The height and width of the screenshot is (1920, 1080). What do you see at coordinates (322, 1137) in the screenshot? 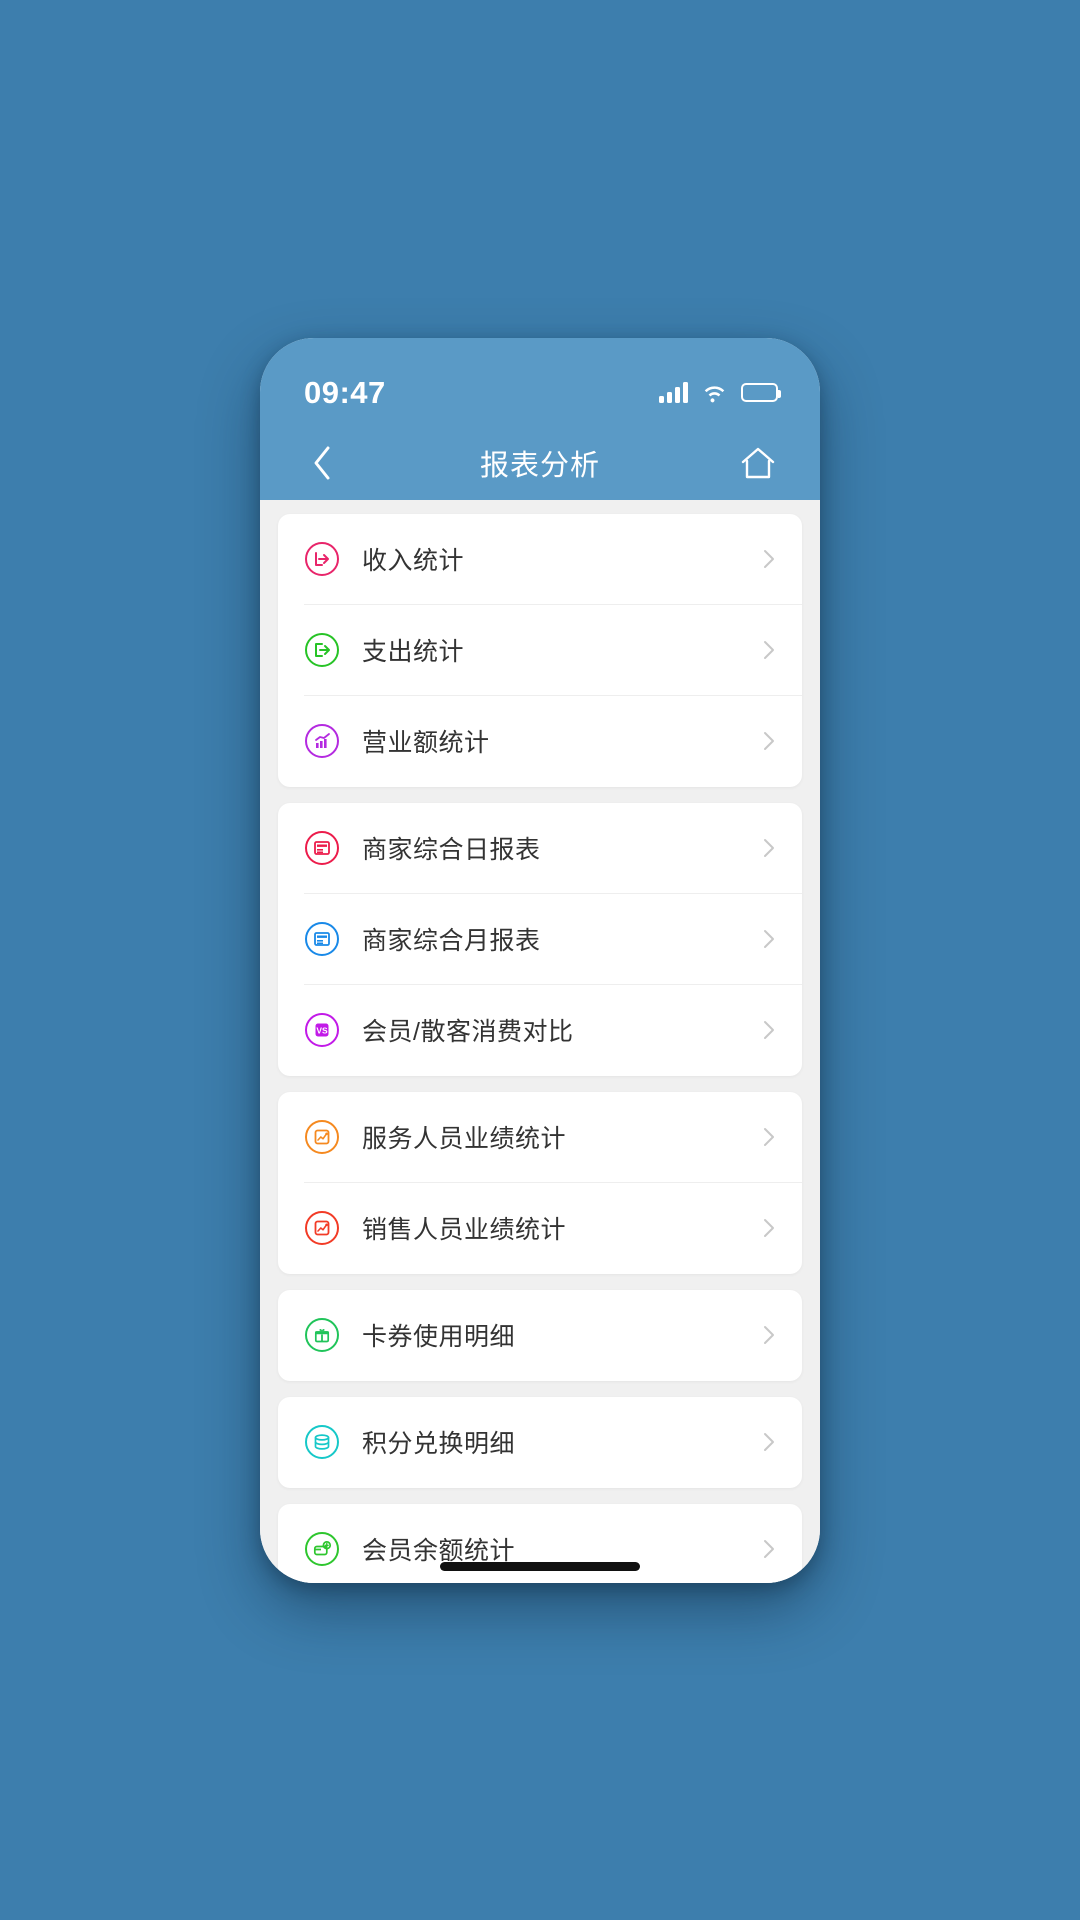
I see `service-performance-icon` at bounding box center [322, 1137].